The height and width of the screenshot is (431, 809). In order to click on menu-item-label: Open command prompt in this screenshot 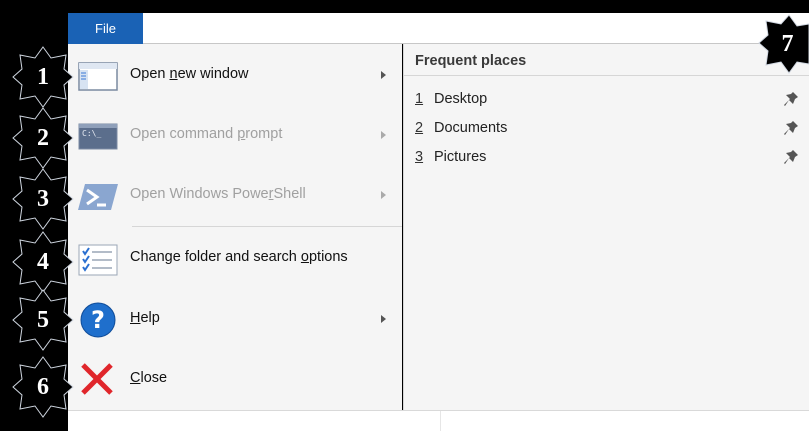, I will do `click(206, 134)`.